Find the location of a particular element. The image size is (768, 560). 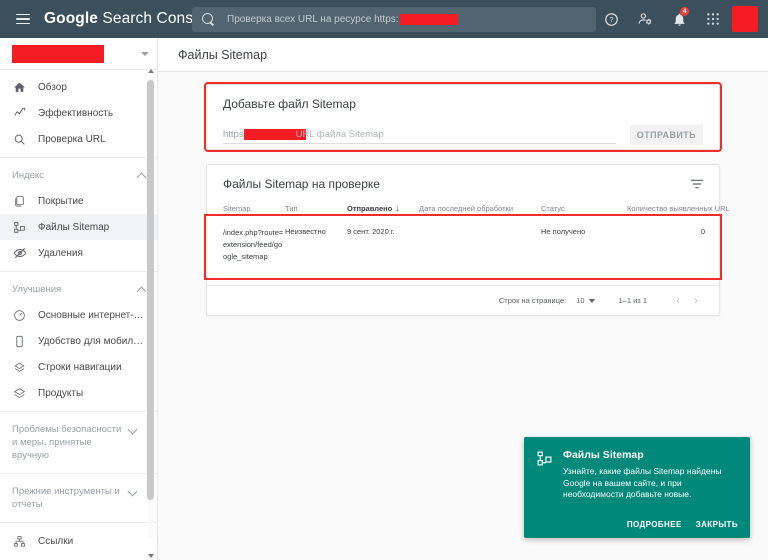

rows-per-page-label: Строк на странице: is located at coordinates (532, 300).